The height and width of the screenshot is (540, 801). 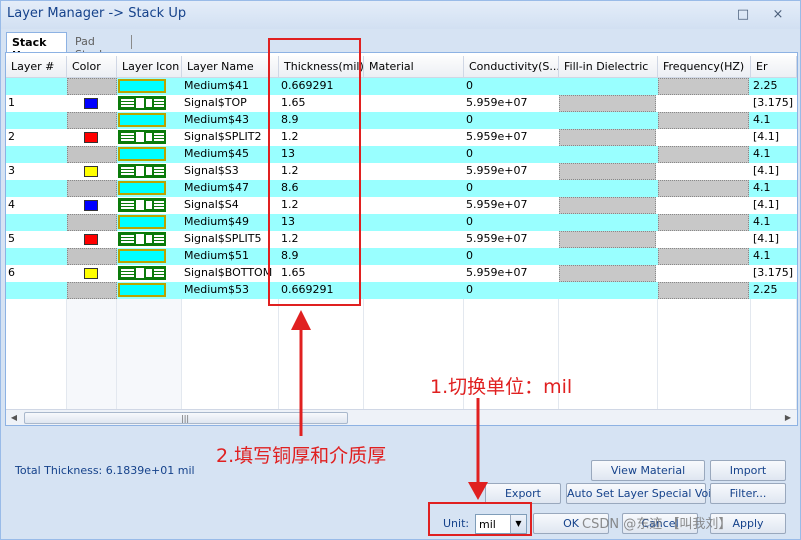 What do you see at coordinates (501, 387) in the screenshot?
I see `annotation-step-1: 1.切换单位：mil` at bounding box center [501, 387].